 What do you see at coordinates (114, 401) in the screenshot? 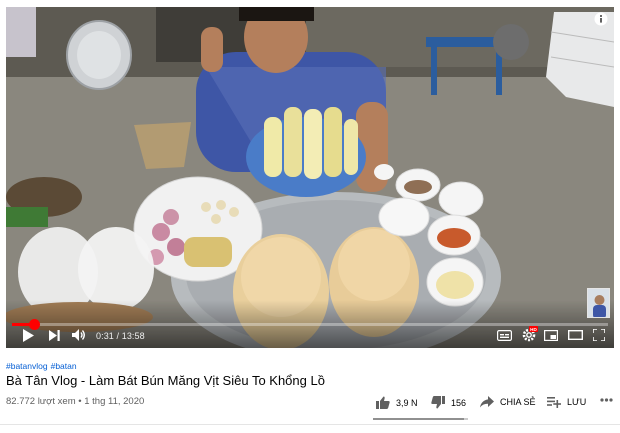
I see `upload-date: 1 thg 11, 2020` at bounding box center [114, 401].